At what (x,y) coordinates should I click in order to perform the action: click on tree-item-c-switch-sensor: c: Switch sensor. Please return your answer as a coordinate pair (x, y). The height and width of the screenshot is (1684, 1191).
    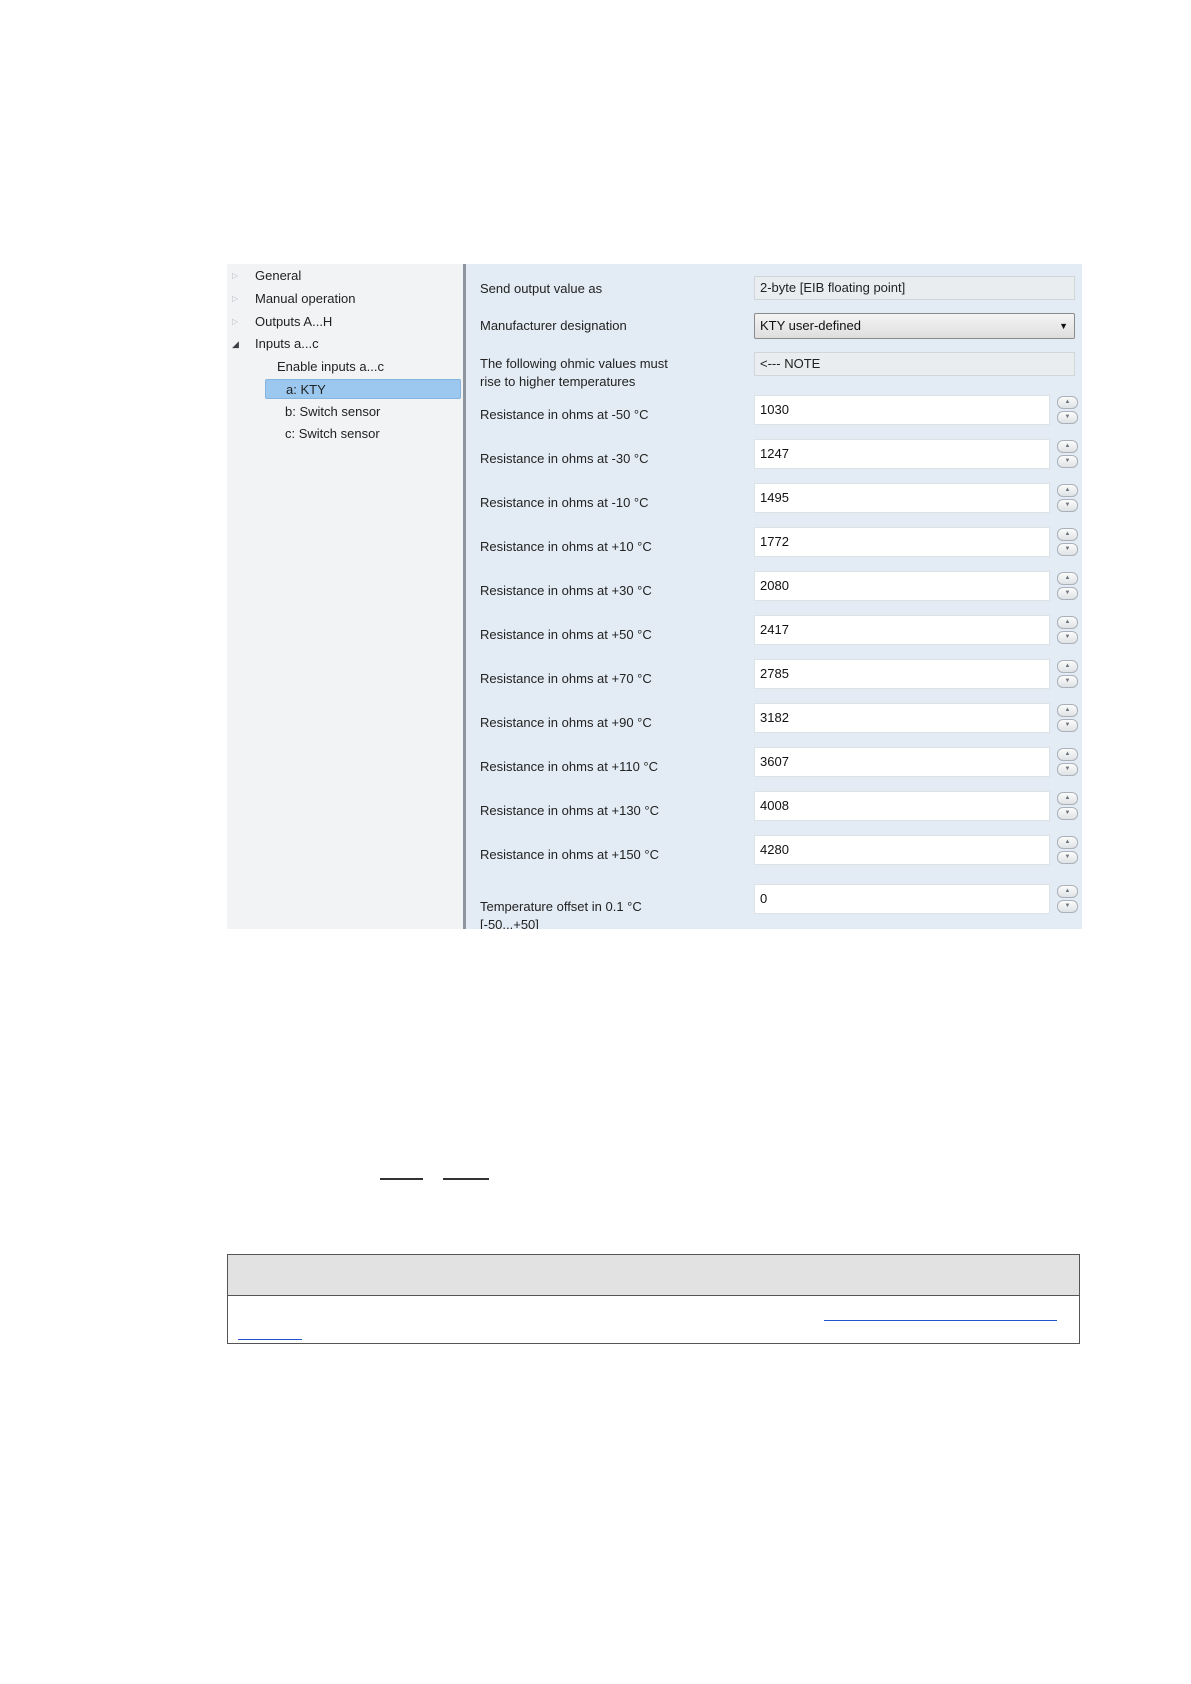
    Looking at the image, I should click on (332, 434).